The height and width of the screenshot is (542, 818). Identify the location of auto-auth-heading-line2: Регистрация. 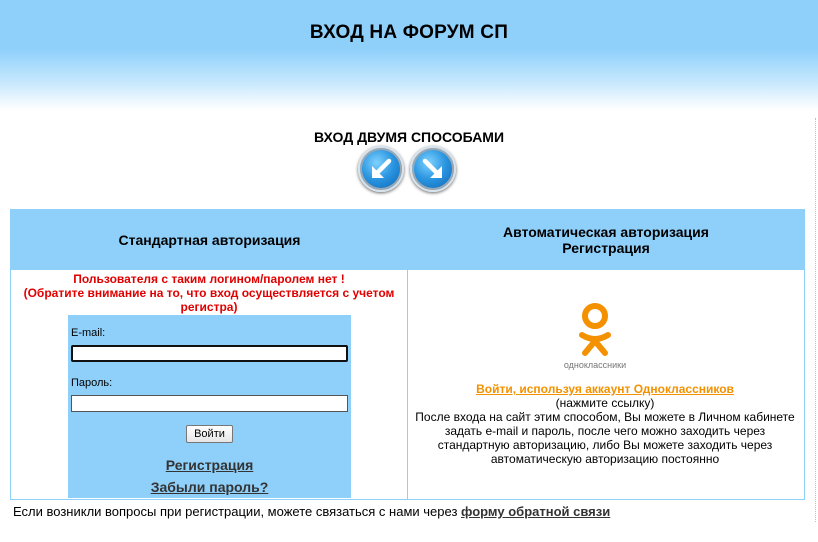
(606, 248).